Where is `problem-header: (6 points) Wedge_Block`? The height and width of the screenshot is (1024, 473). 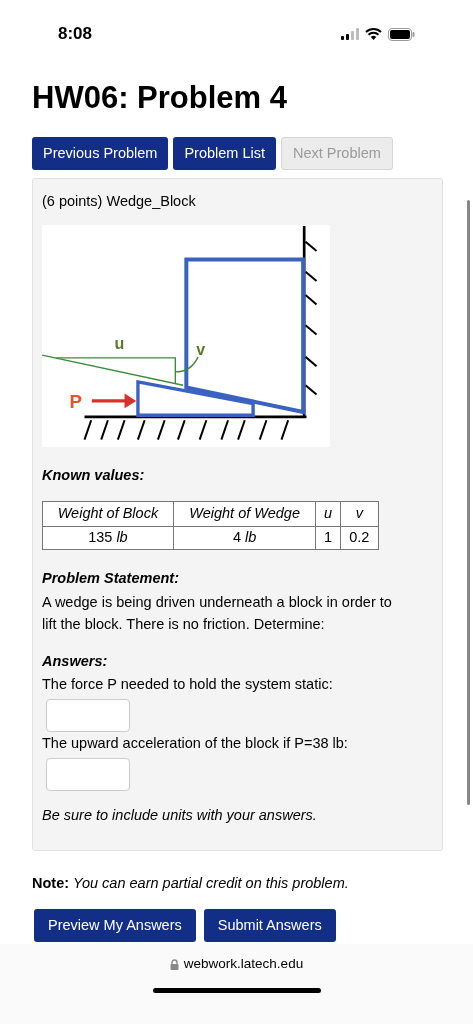
problem-header: (6 points) Wedge_Block is located at coordinates (119, 201).